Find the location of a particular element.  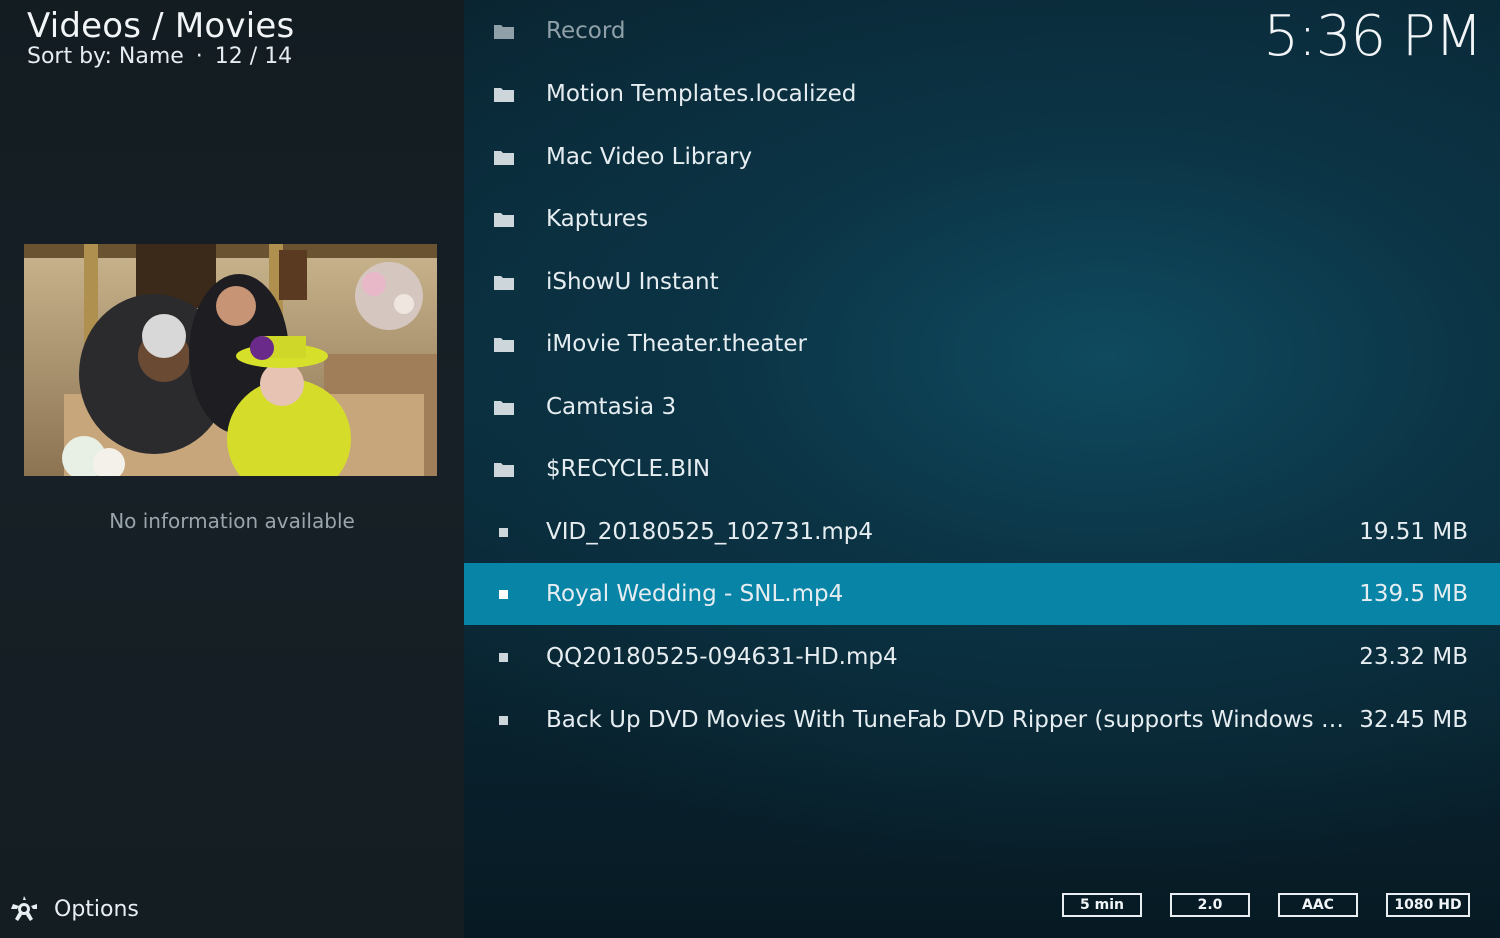

audio-codec-badge: AAC is located at coordinates (1318, 905).